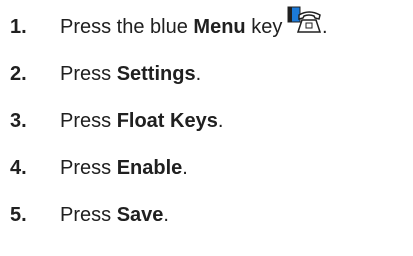 The height and width of the screenshot is (256, 413). Describe the element at coordinates (171, 27) in the screenshot. I see `step-text: Press the blue Menu key` at that location.